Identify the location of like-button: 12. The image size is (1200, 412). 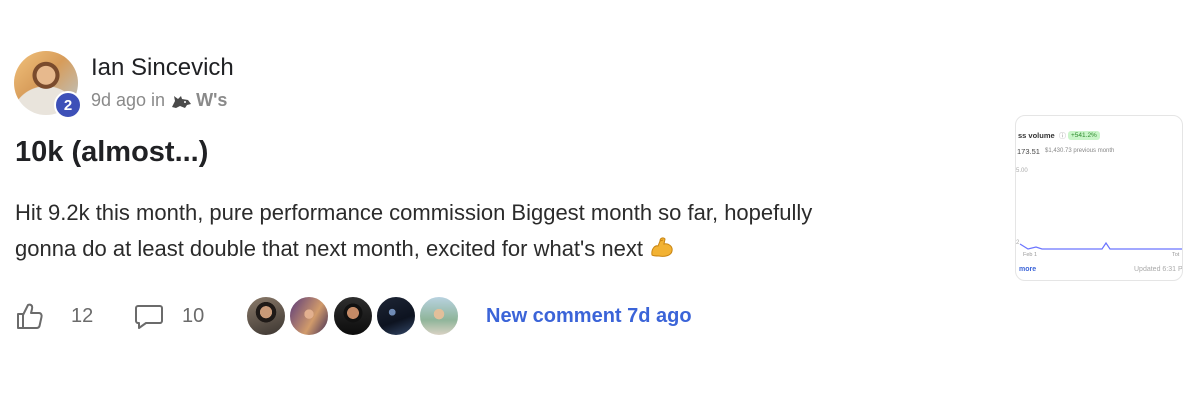
(54, 316).